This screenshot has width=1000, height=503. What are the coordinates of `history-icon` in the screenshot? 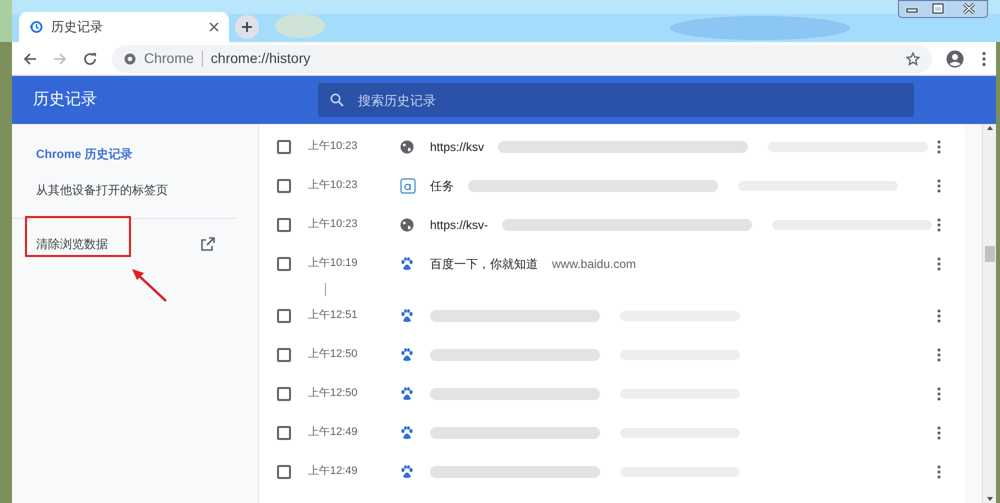 It's located at (36, 27).